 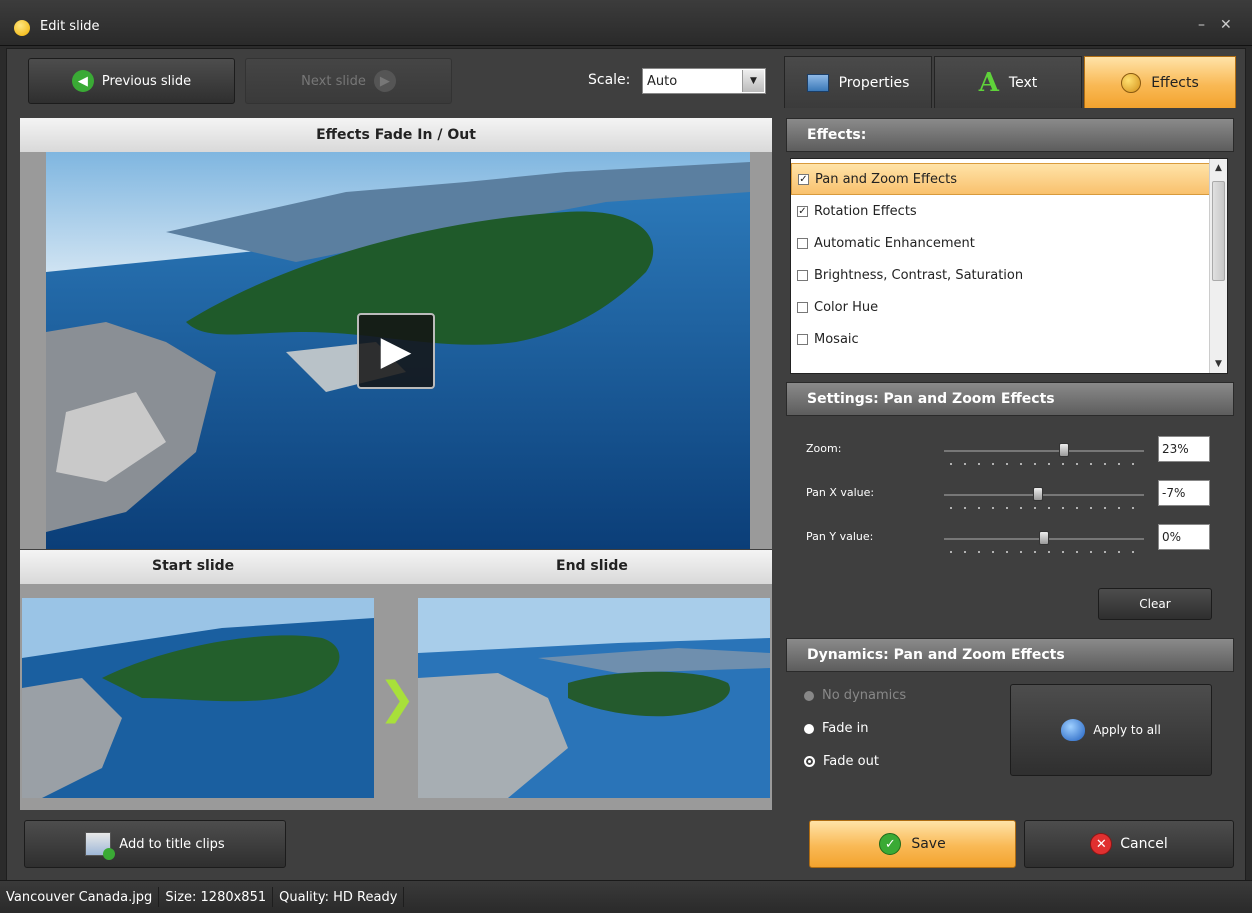 I want to click on apply-to-all-button: Apply to all, so click(x=1111, y=730).